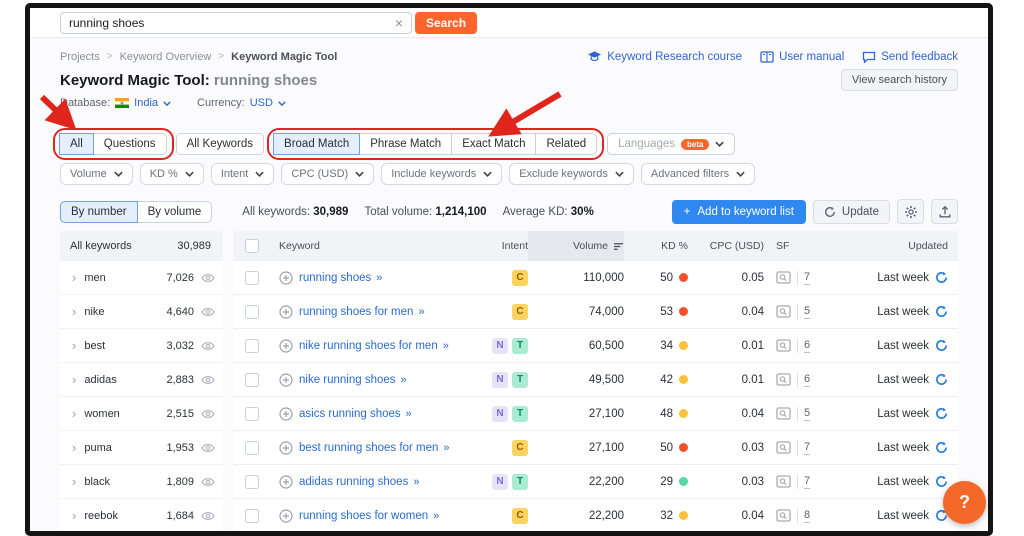 Image resolution: width=1024 pixels, height=536 pixels. I want to click on keyword-research-course-link: Keyword Research course, so click(664, 56).